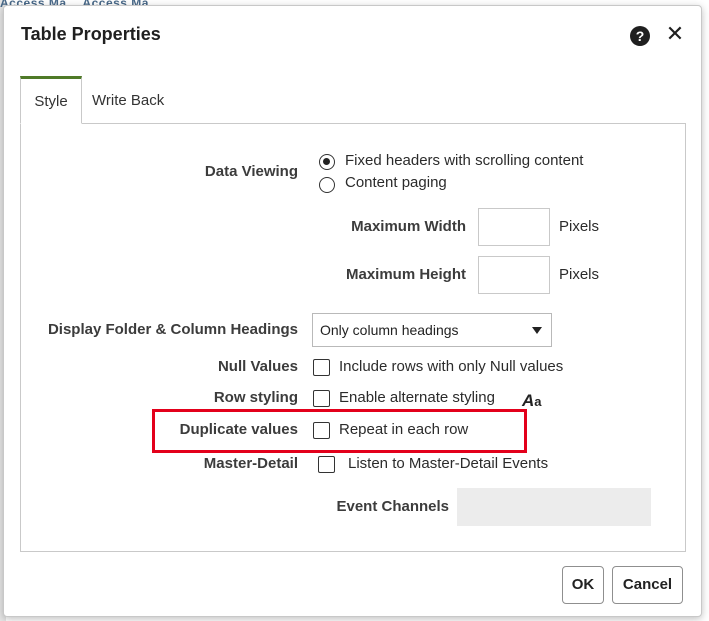 This screenshot has width=709, height=621. What do you see at coordinates (321, 398) in the screenshot?
I see `row-styling-checkbox` at bounding box center [321, 398].